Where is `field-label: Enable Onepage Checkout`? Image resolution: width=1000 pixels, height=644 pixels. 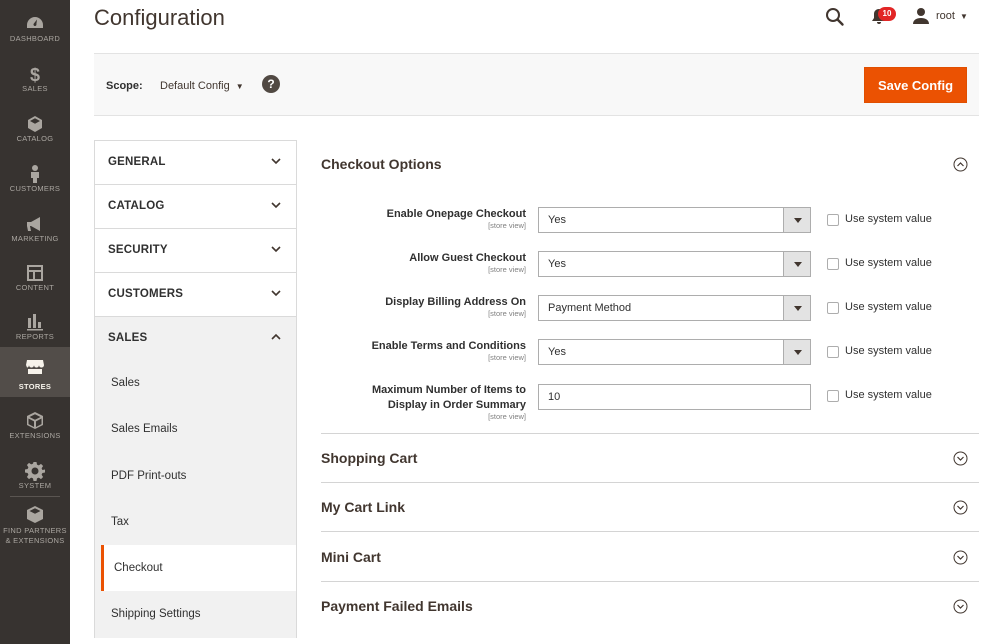 field-label: Enable Onepage Checkout is located at coordinates (456, 214).